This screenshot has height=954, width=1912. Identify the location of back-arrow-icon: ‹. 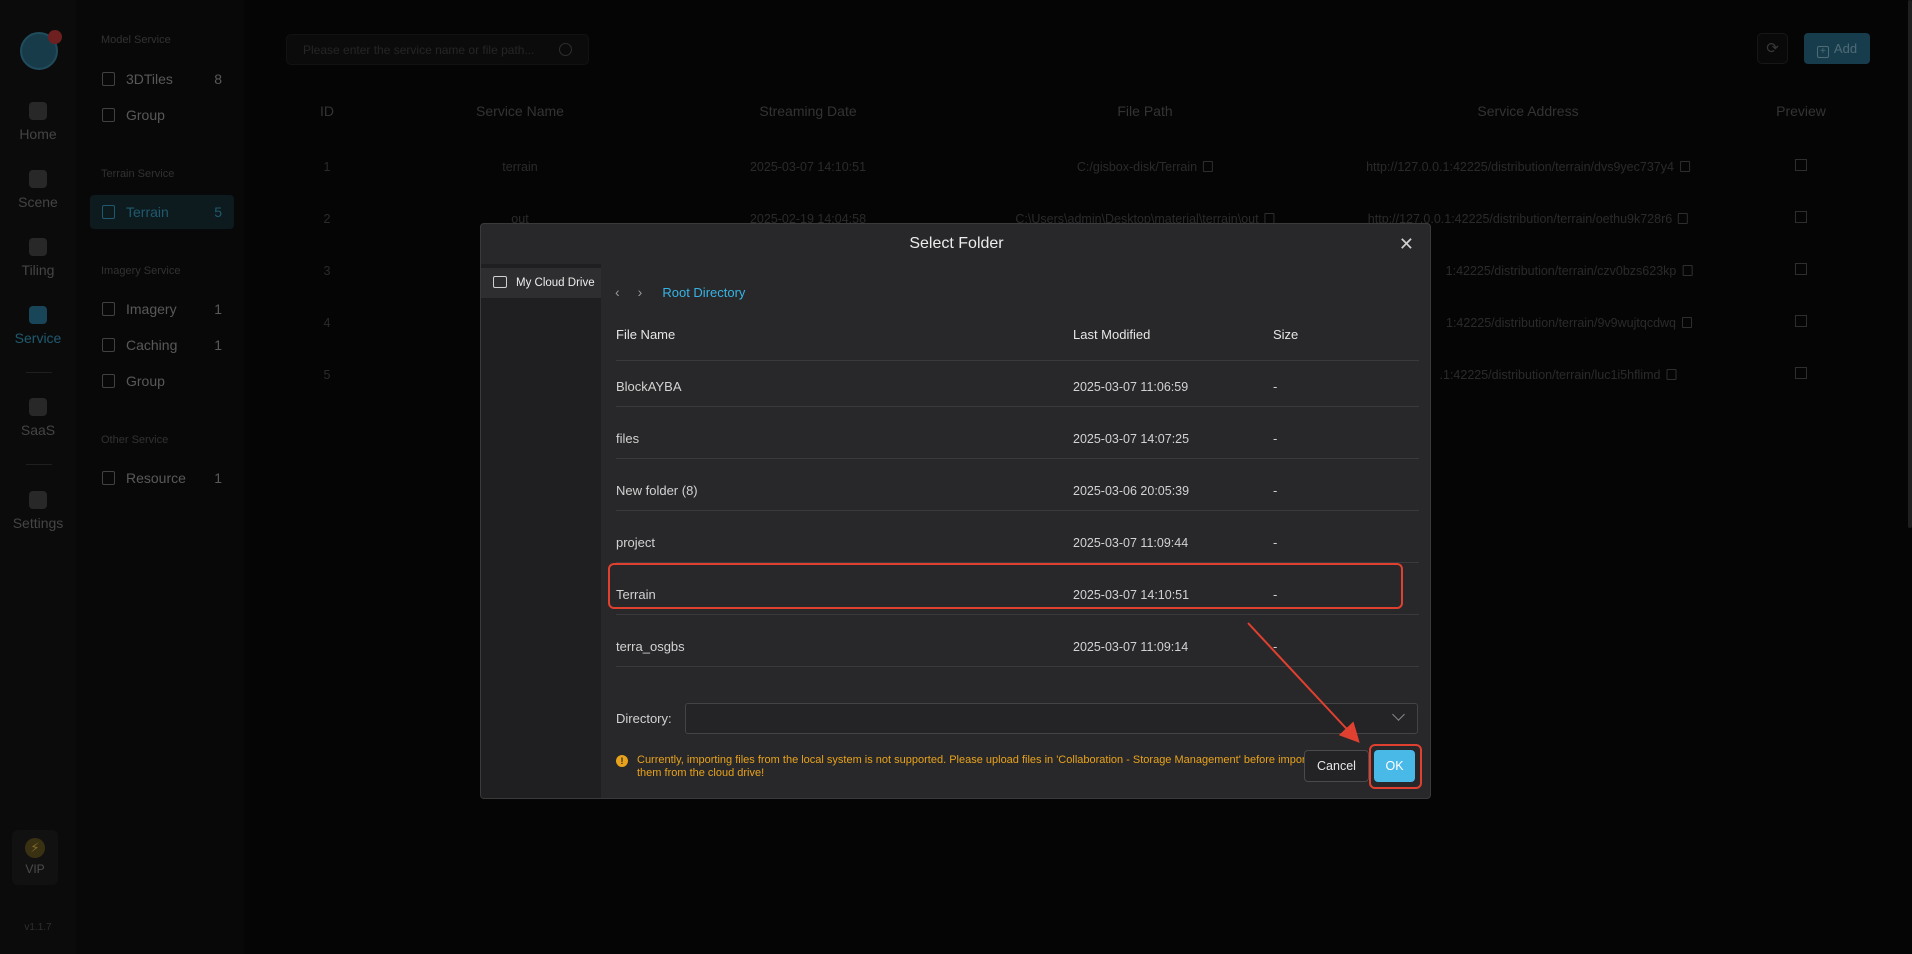
(617, 292).